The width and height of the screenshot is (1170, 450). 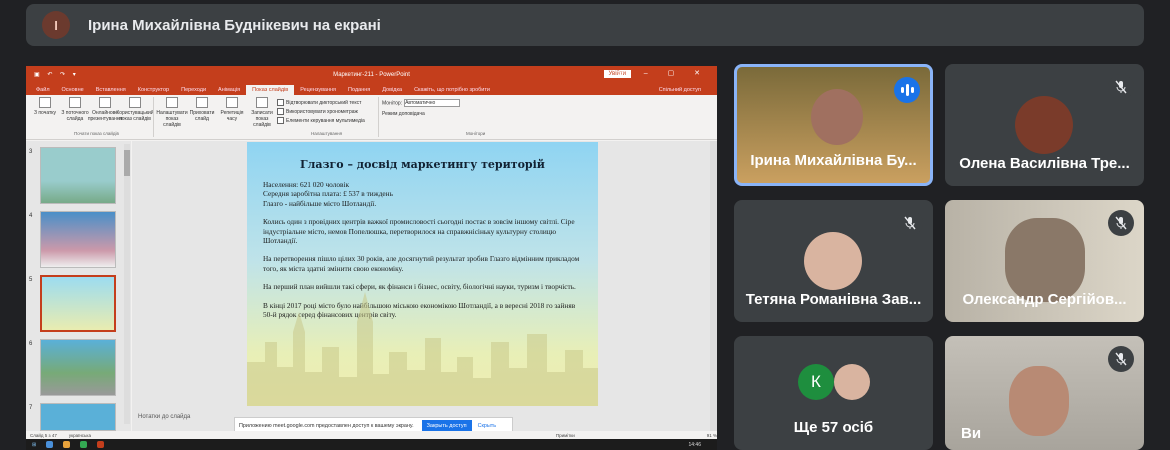 What do you see at coordinates (371, 435) in the screenshot?
I see `ppt-status-bar: Слайд 5 з 47 українська Примітки 91 %` at bounding box center [371, 435].